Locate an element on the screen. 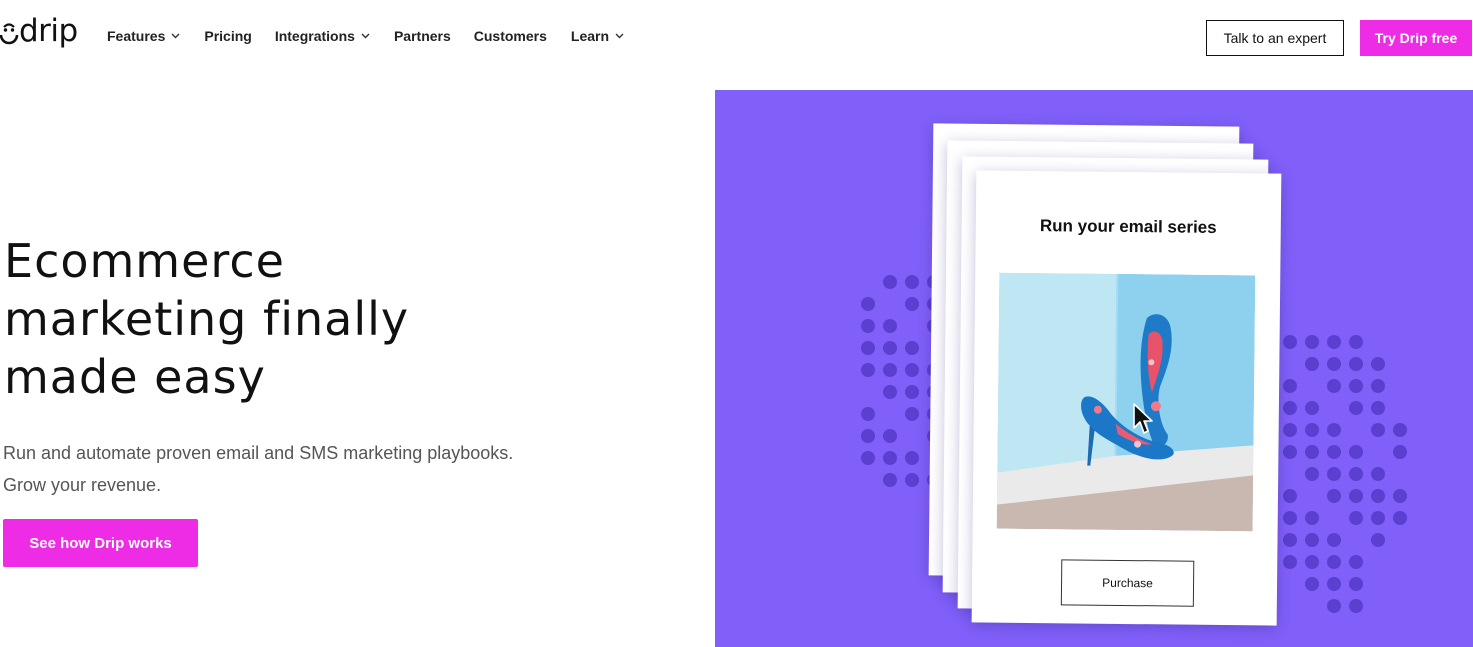 The image size is (1473, 647). try-drip-free-button: Try Drip free is located at coordinates (1416, 38).